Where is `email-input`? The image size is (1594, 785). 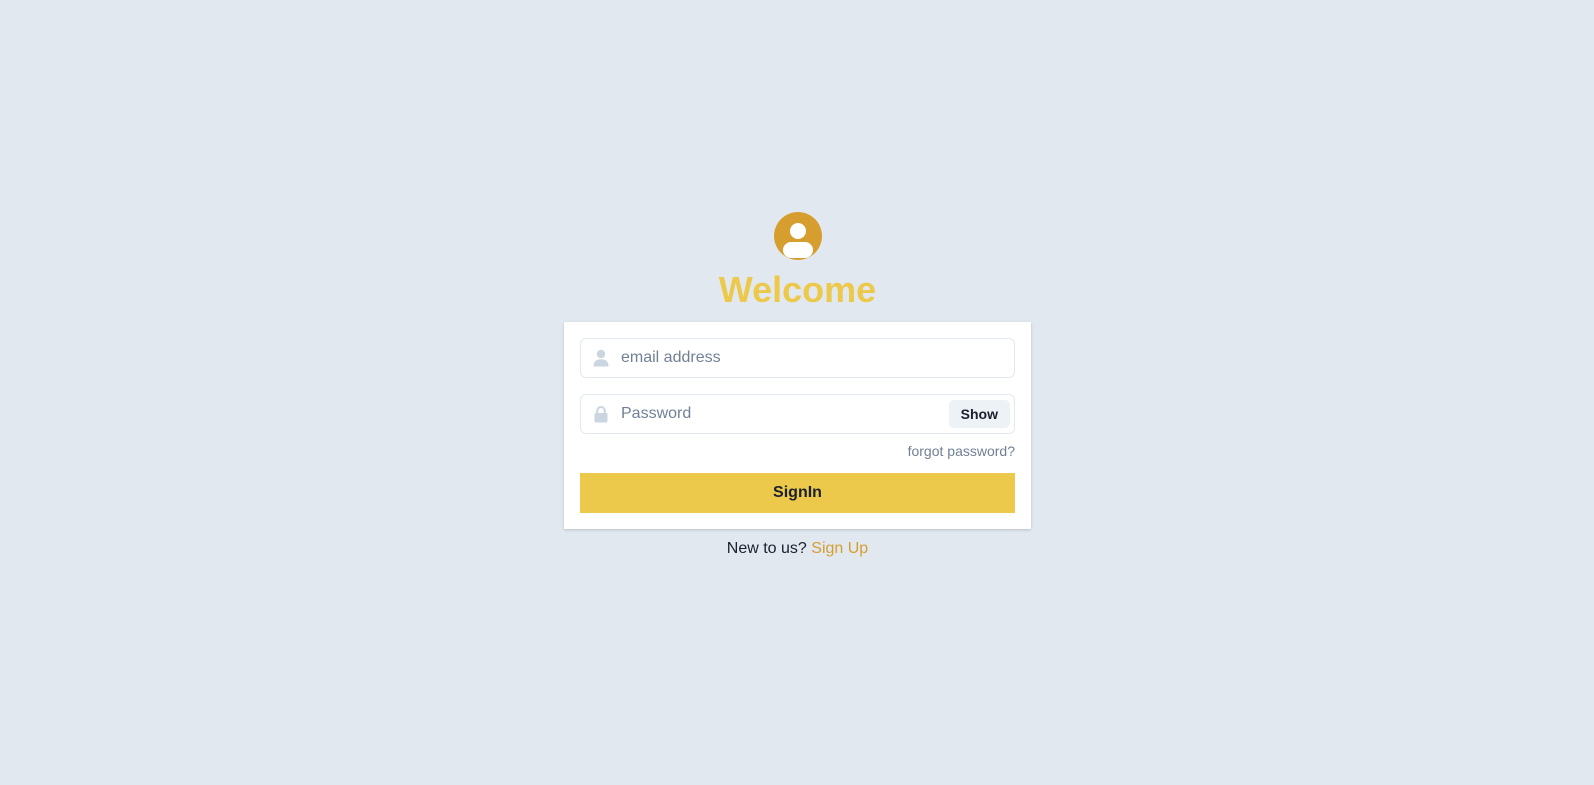
email-input is located at coordinates (817, 358).